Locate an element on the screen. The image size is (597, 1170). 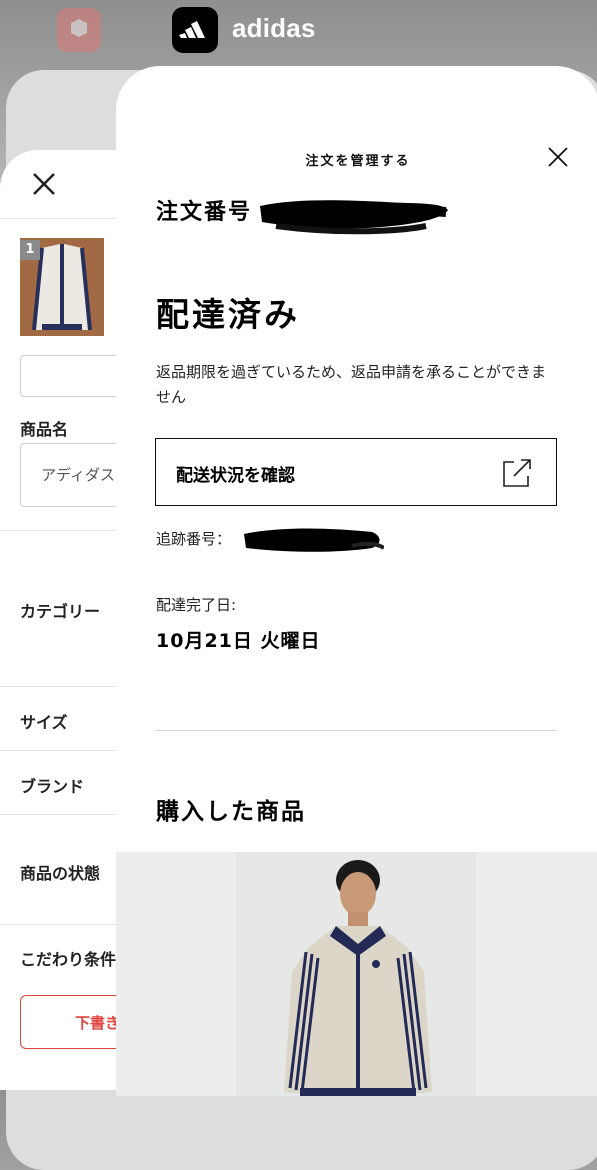
delivery-status: 配達済み is located at coordinates (228, 314).